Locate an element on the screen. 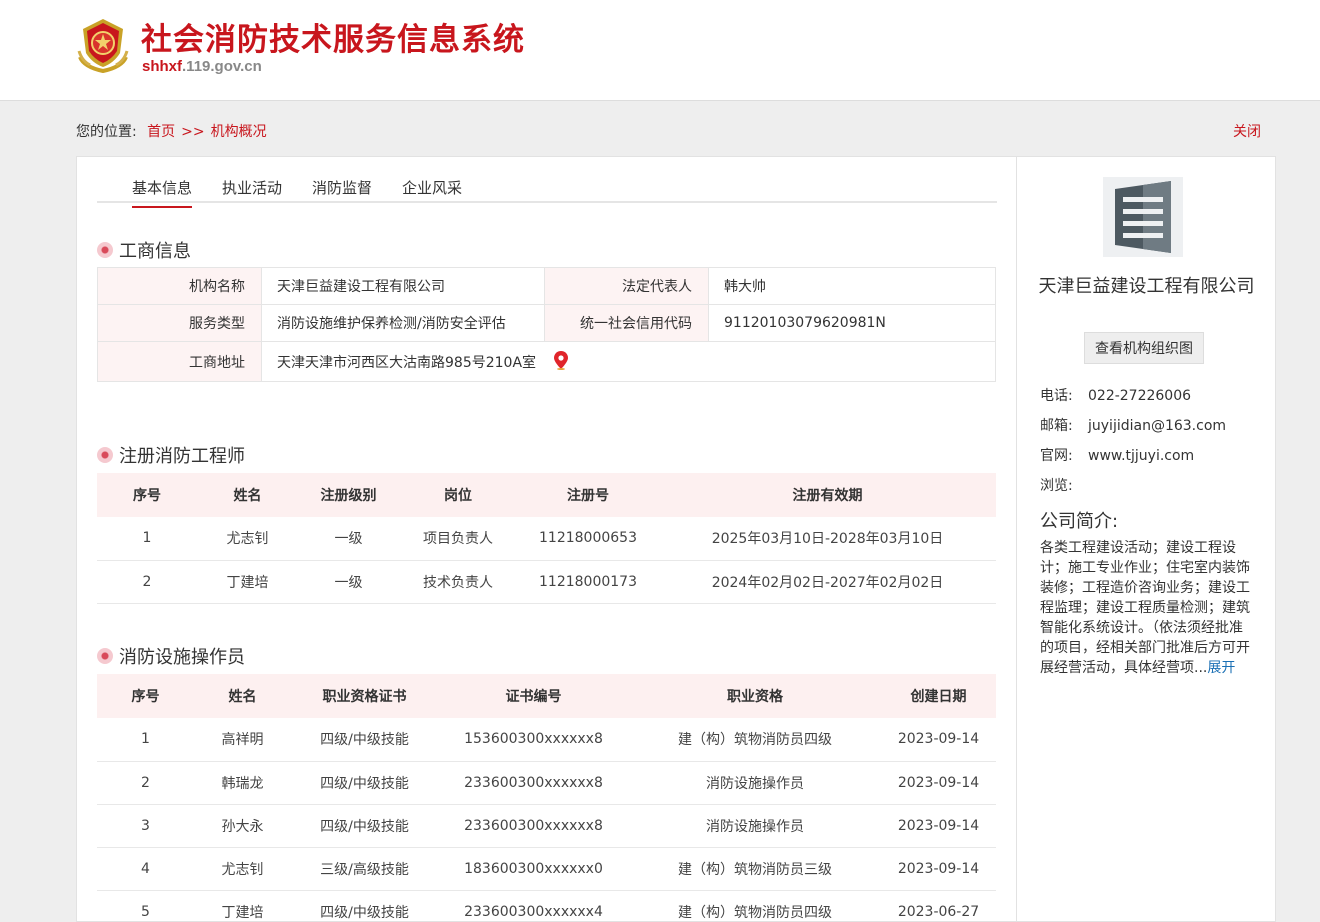 This screenshot has width=1320, height=922. website-label: 官网: is located at coordinates (1056, 456).